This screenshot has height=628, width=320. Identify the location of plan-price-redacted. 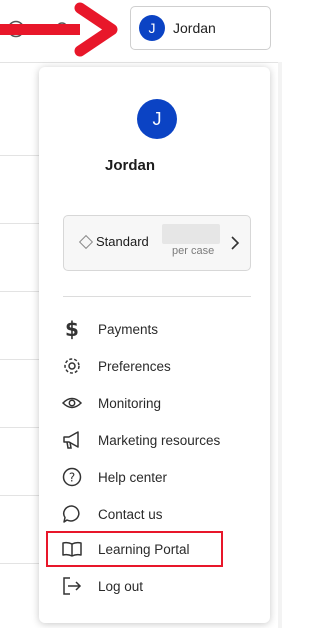
(191, 234).